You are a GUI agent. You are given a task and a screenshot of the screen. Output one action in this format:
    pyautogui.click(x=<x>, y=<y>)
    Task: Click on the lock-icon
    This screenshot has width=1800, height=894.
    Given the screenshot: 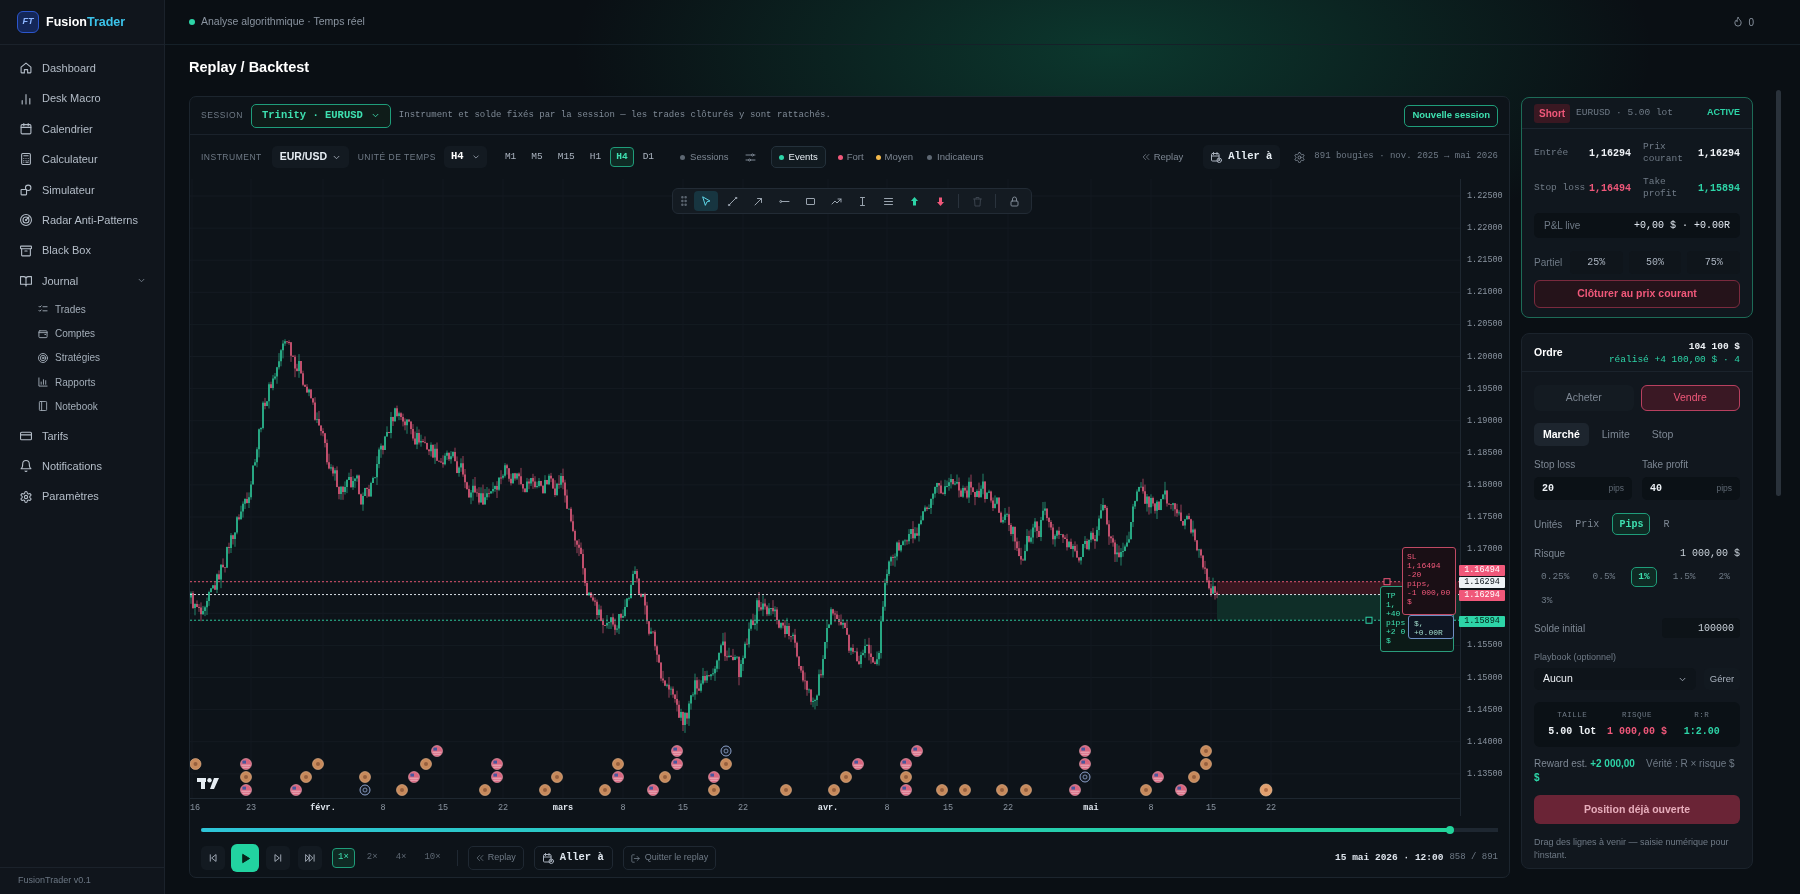 What is the action you would take?
    pyautogui.click(x=1014, y=201)
    